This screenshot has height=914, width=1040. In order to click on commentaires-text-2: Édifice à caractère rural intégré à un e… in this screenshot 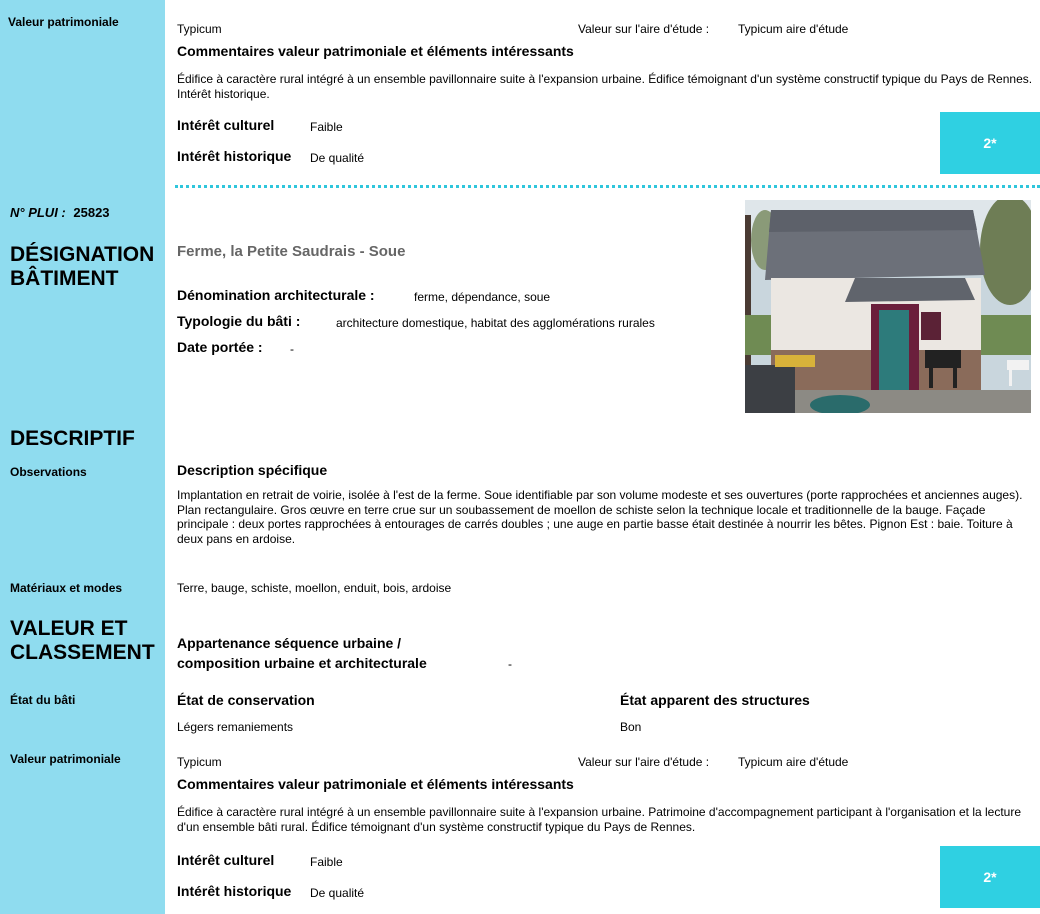, I will do `click(599, 819)`.